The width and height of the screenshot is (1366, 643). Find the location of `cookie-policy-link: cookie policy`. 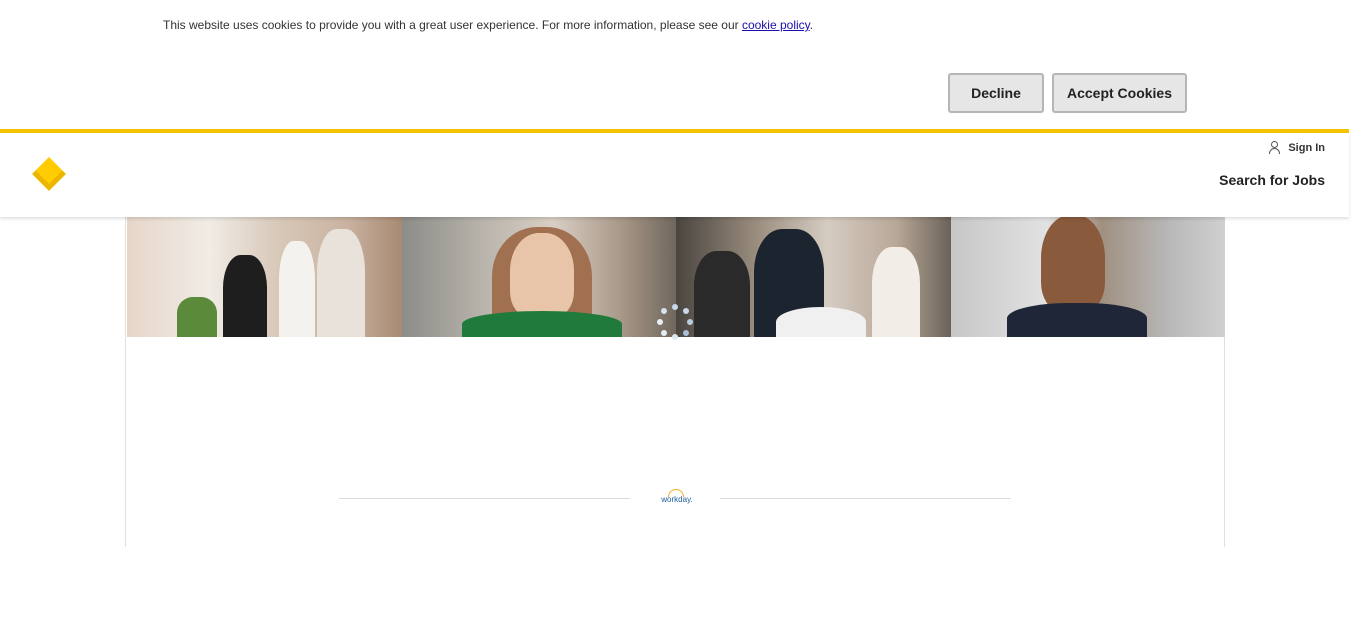

cookie-policy-link: cookie policy is located at coordinates (776, 25).